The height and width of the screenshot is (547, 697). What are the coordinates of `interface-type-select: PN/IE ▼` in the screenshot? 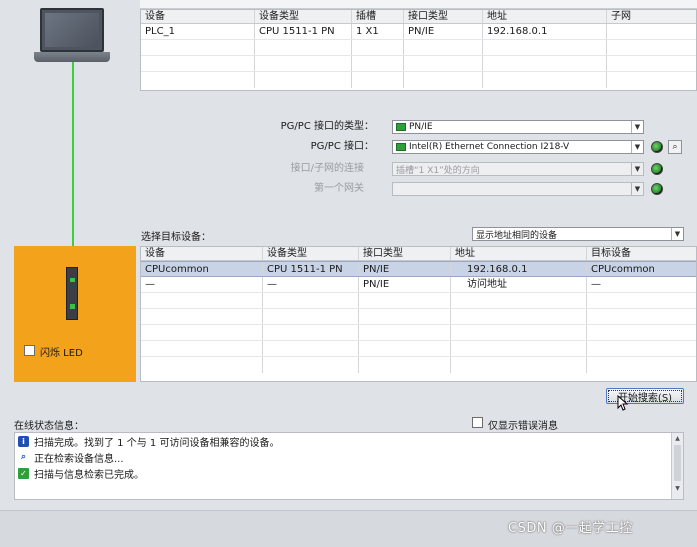 It's located at (518, 127).